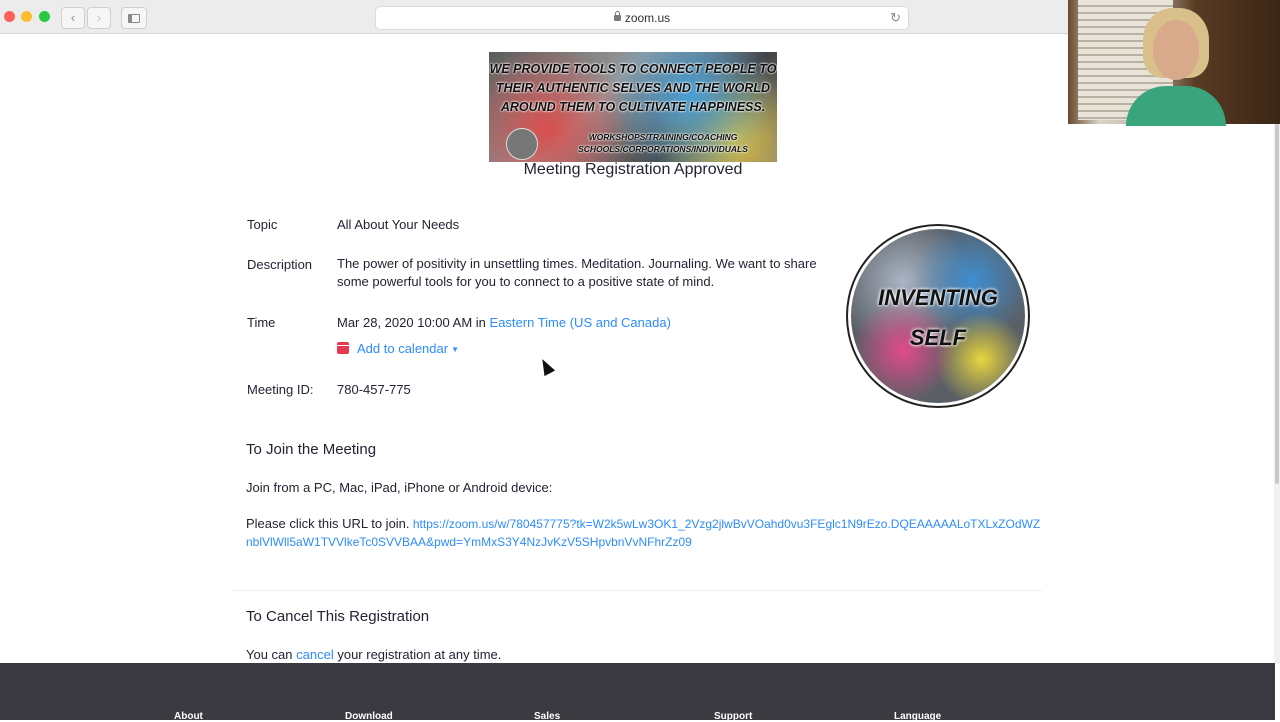 This screenshot has height=722, width=1280. I want to click on meeting-id-value: 780-457-775, so click(374, 389).